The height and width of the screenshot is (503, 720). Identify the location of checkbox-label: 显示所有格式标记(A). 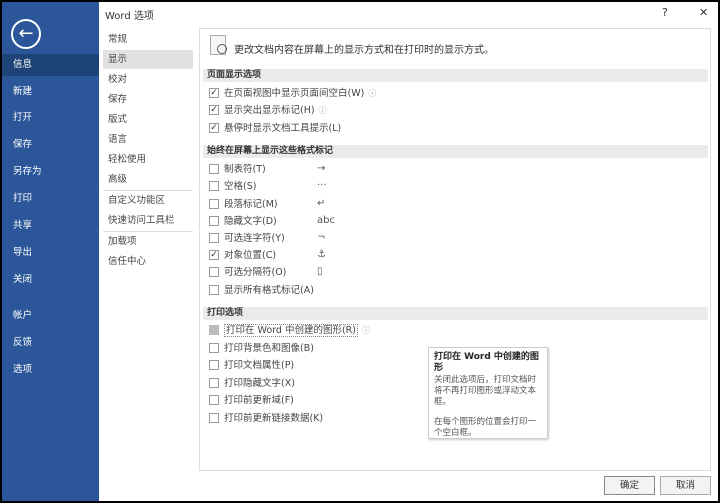
(269, 290).